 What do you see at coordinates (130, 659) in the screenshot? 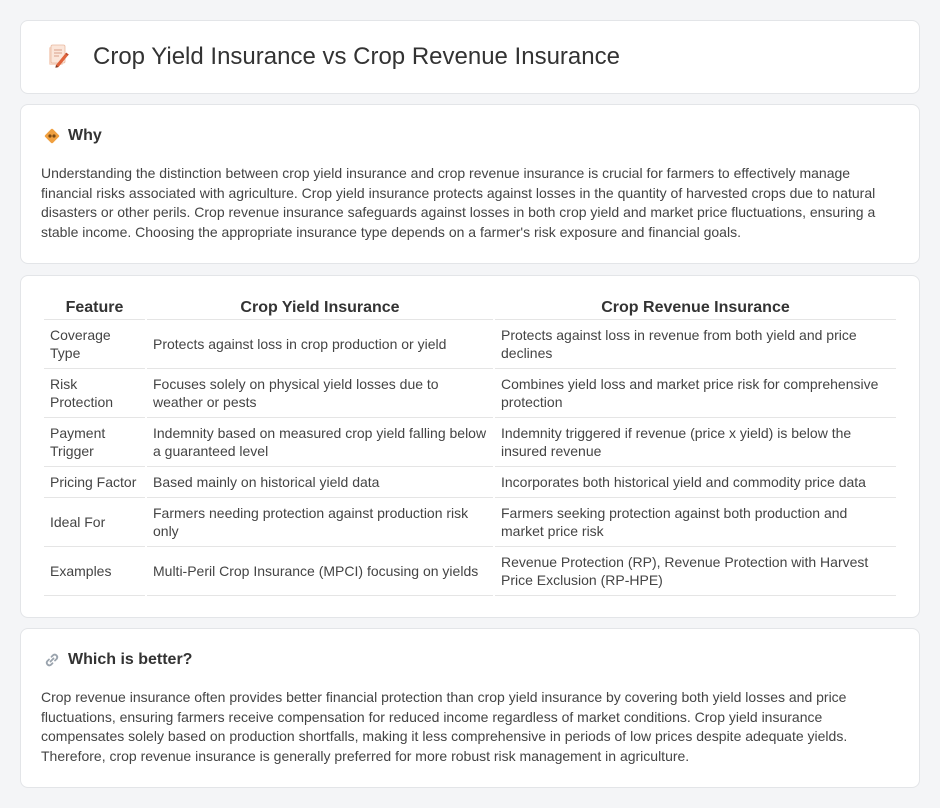
I see `which-better-title: Which is better?` at bounding box center [130, 659].